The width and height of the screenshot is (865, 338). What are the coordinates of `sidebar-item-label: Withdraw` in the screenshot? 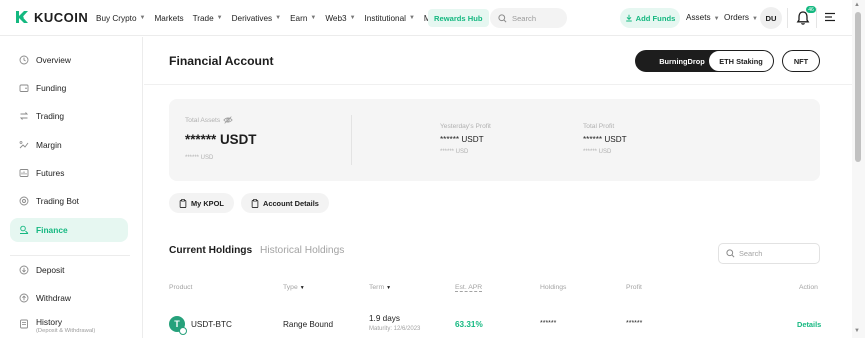 It's located at (53, 298).